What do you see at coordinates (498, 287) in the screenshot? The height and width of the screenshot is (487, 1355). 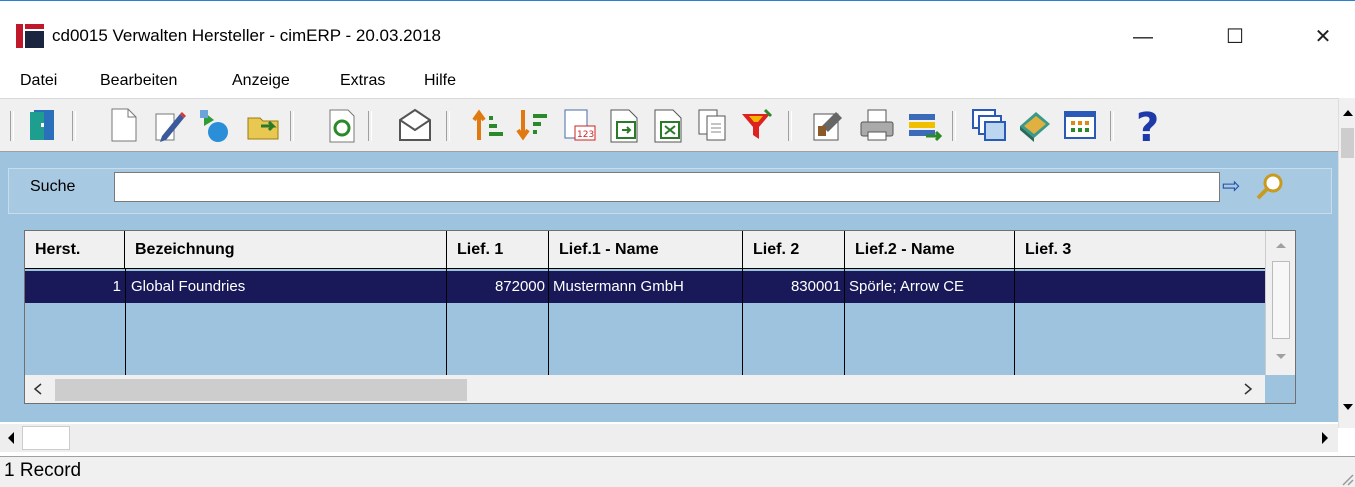 I see `cell-lief1: 872000` at bounding box center [498, 287].